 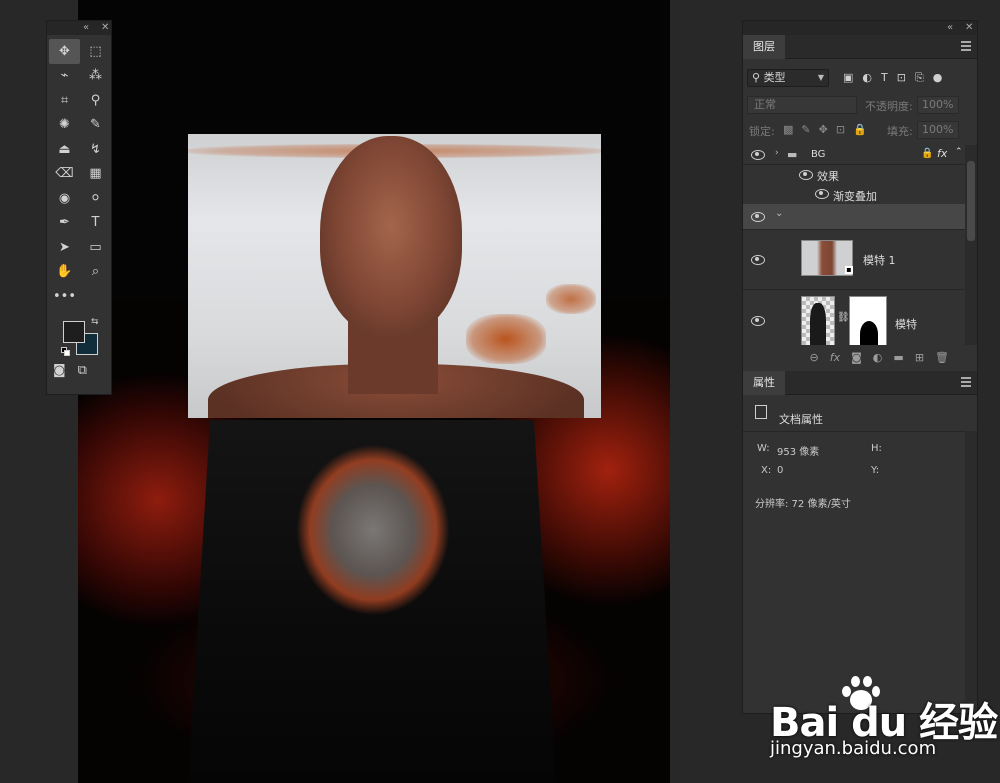 I want to click on swap-colors-icon: ⇆, so click(x=95, y=322).